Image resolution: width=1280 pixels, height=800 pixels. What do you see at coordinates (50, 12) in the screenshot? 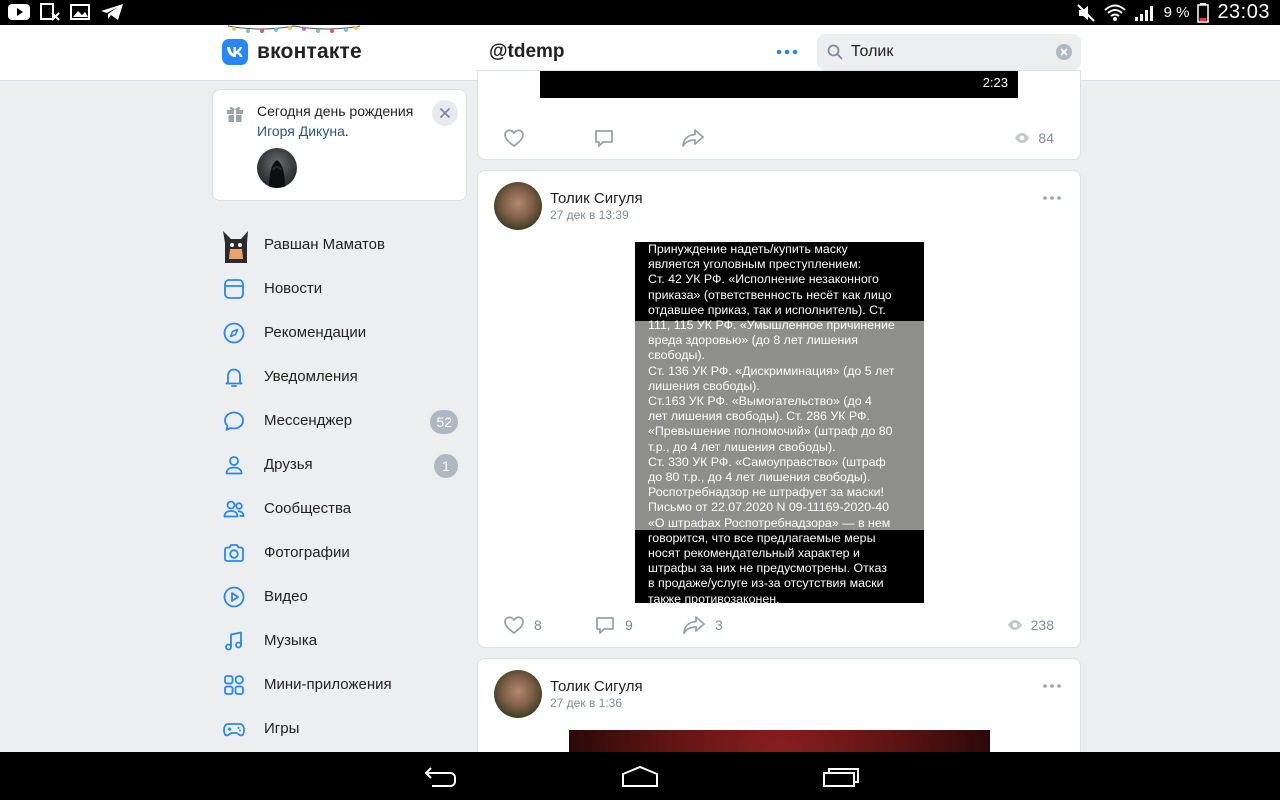
I see `blocked-doc-icon` at bounding box center [50, 12].